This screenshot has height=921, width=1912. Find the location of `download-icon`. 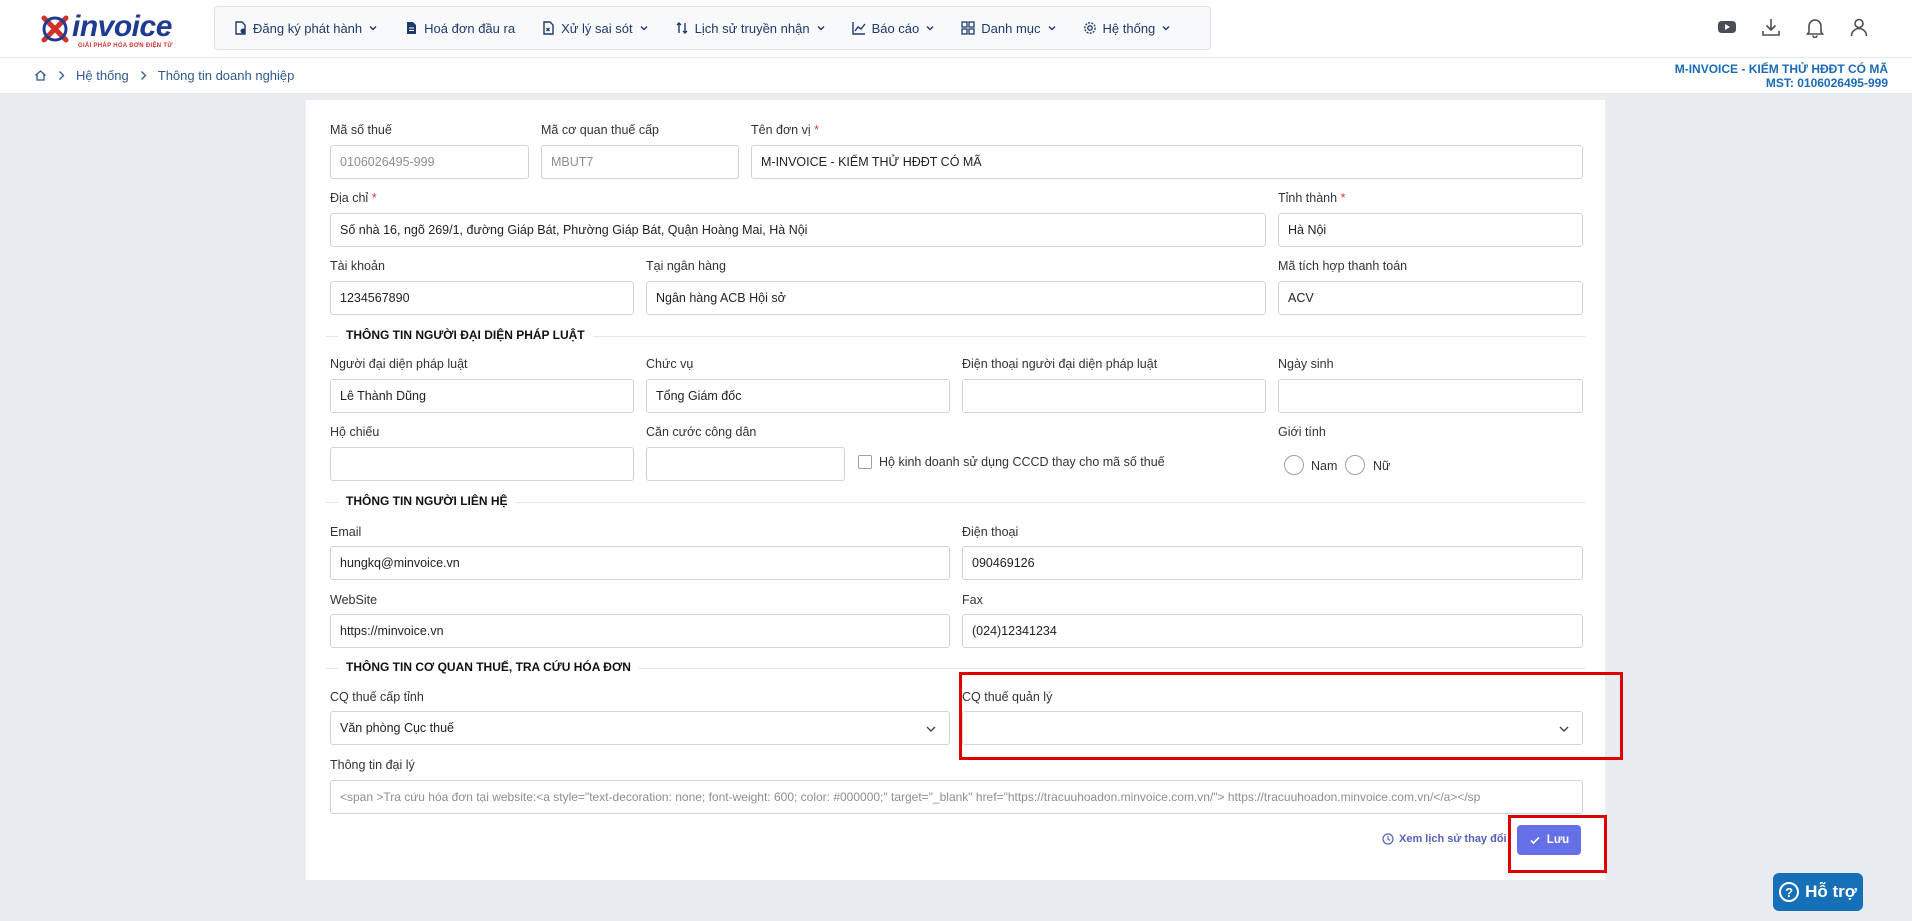

download-icon is located at coordinates (1771, 27).